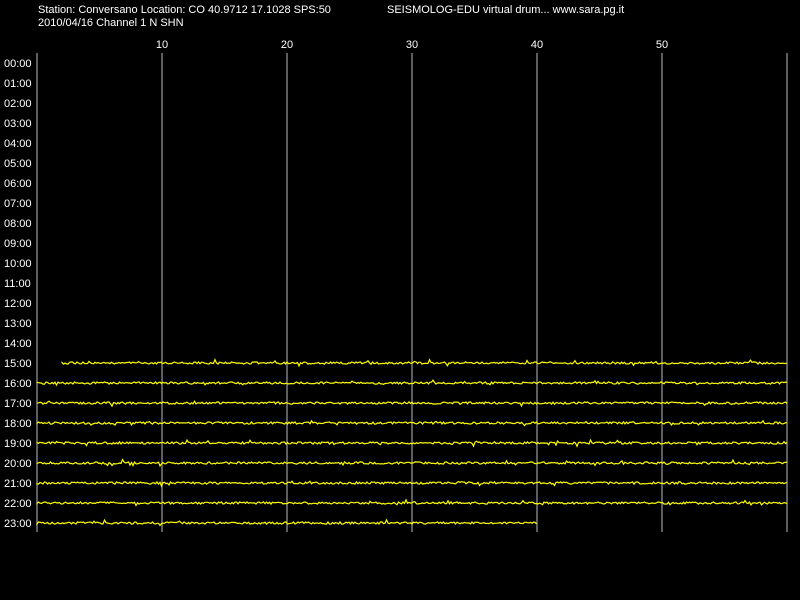 This screenshot has height=600, width=800. Describe the element at coordinates (18, 204) in the screenshot. I see `y-tick-label: 07:00` at that location.